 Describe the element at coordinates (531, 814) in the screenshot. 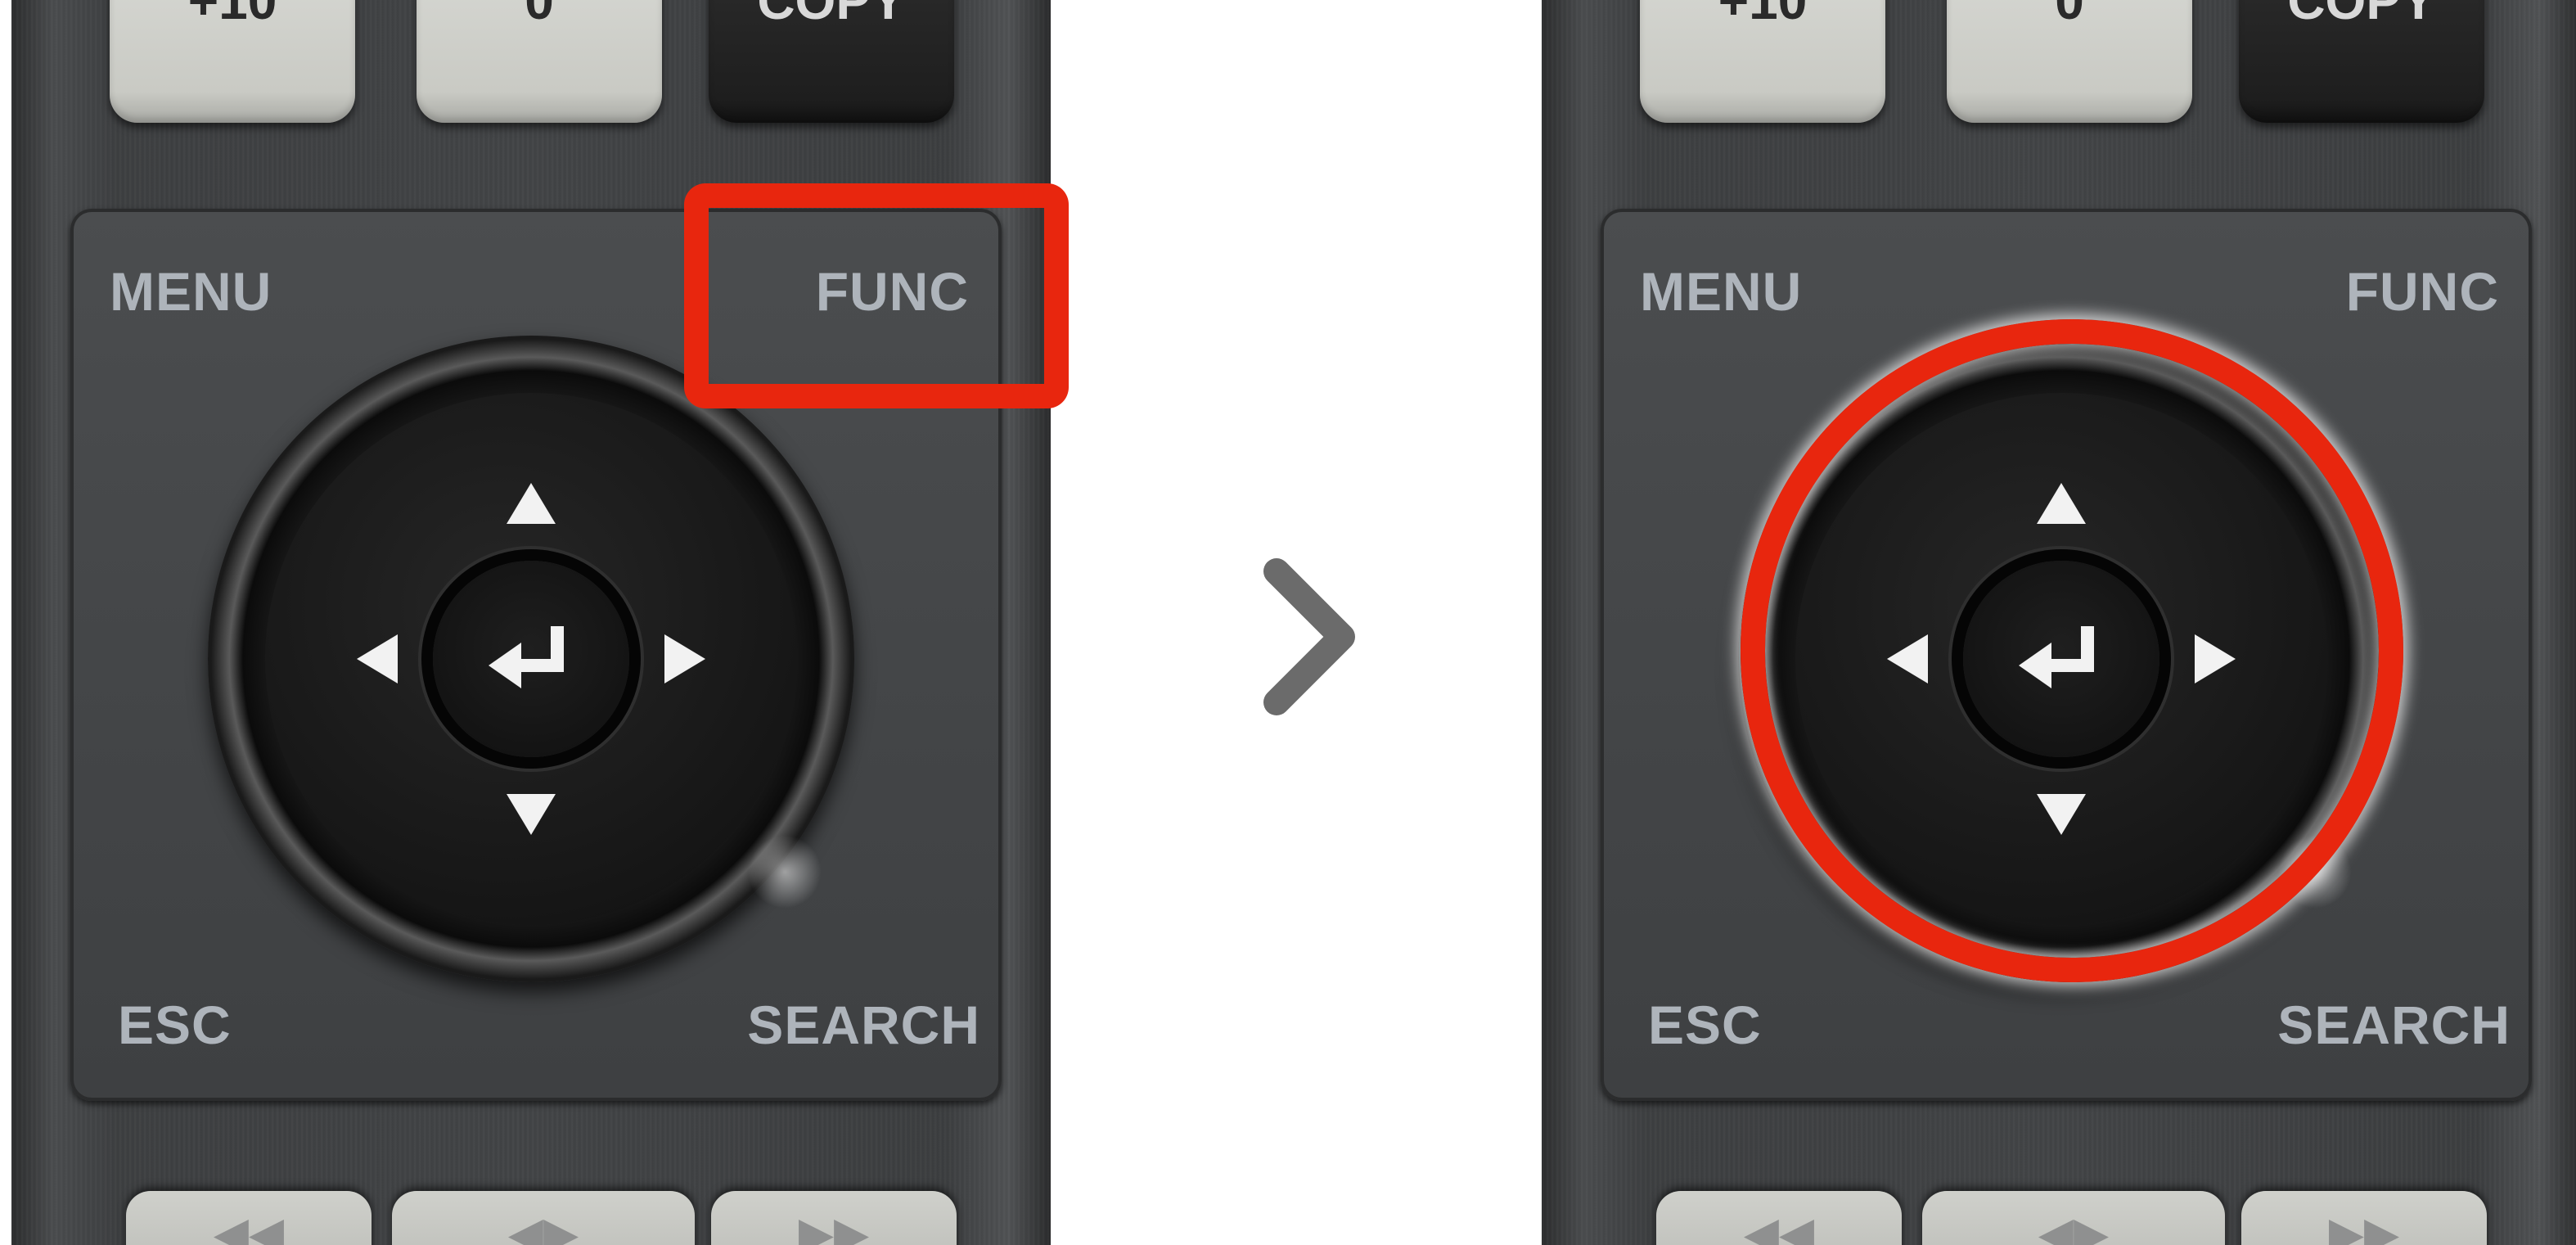

I see `down-arrow-icon` at that location.